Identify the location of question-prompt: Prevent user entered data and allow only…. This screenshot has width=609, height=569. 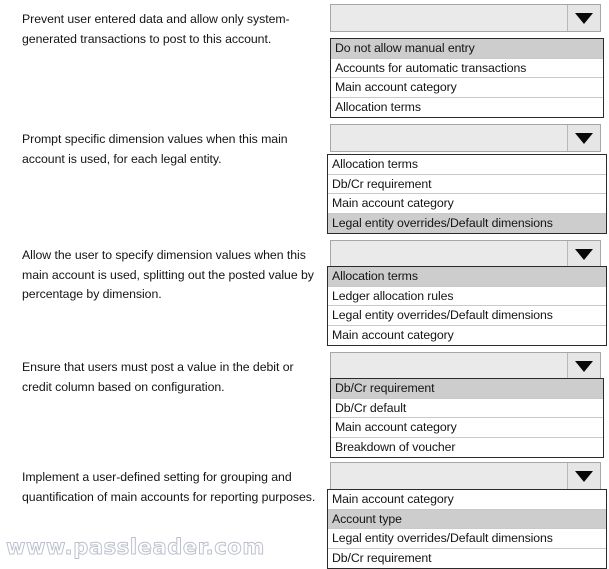
(156, 29).